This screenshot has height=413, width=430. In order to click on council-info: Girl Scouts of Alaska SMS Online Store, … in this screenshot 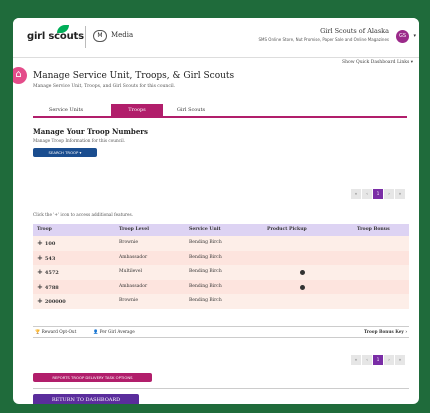, I will do `click(324, 34)`.